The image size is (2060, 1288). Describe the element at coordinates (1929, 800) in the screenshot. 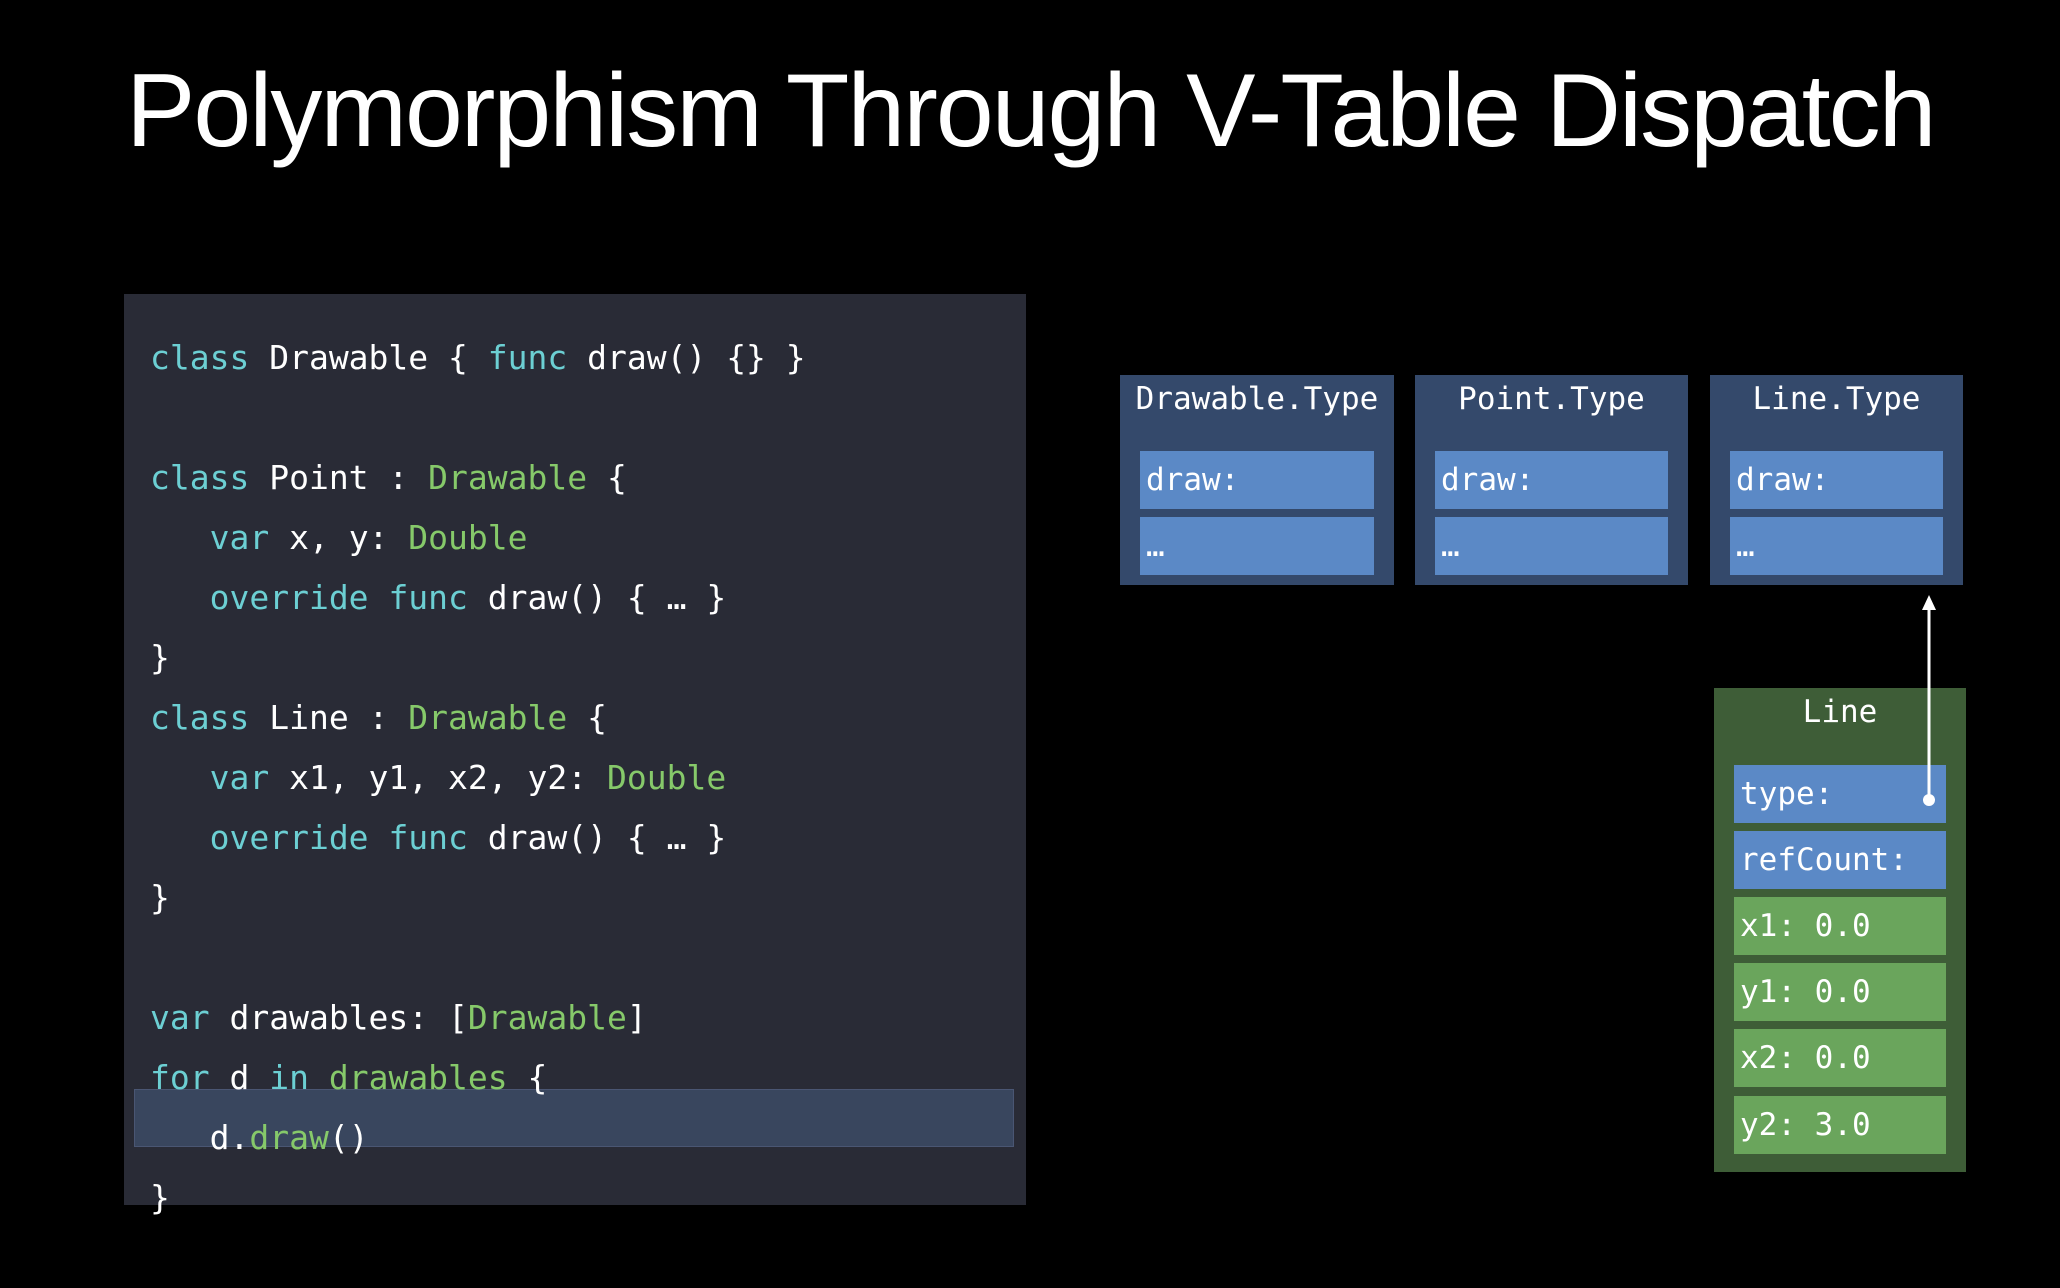

I see `arrow-origin-dot` at that location.